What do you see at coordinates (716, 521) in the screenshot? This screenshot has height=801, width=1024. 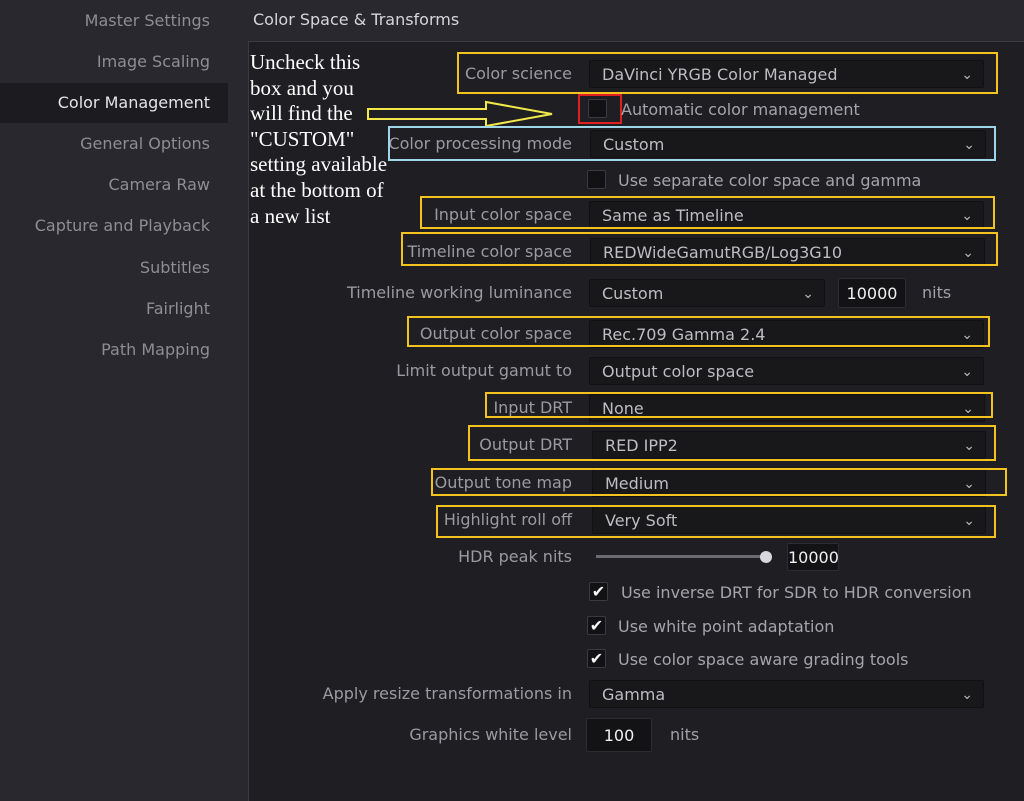 I see `highlight-rolloff` at bounding box center [716, 521].